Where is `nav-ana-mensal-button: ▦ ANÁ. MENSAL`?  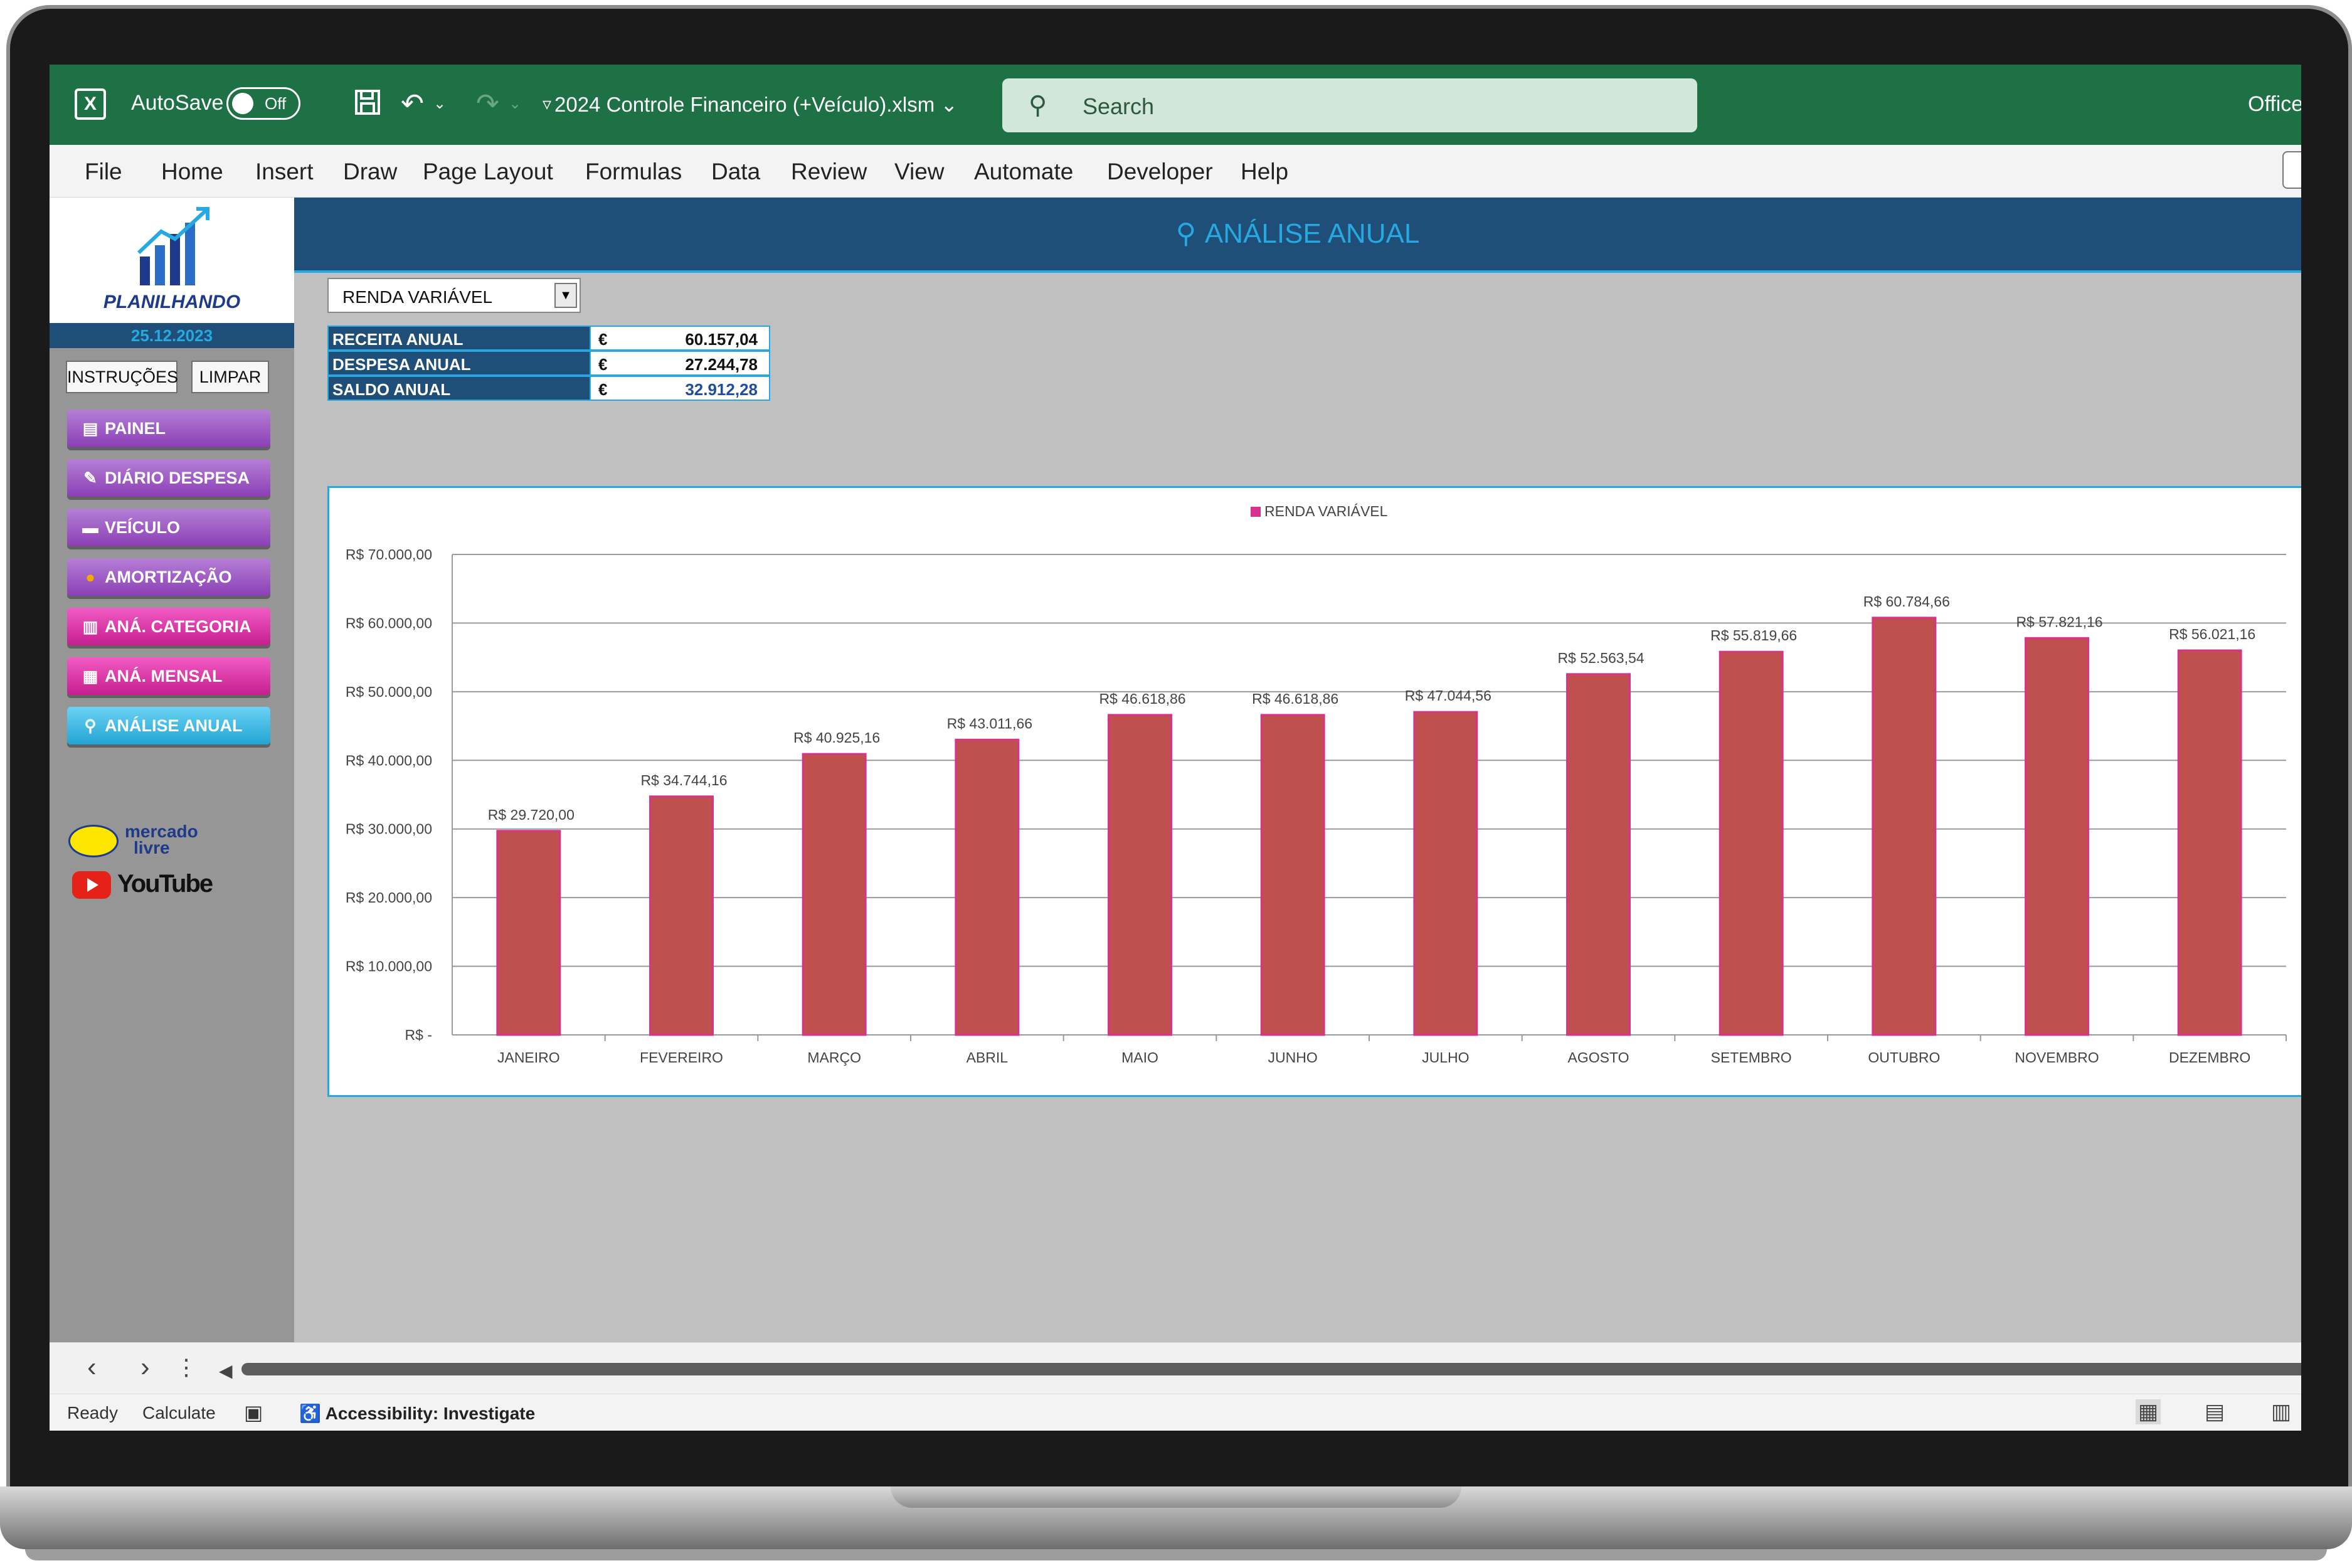
nav-ana-mensal-button: ▦ ANÁ. MENSAL is located at coordinates (169, 676).